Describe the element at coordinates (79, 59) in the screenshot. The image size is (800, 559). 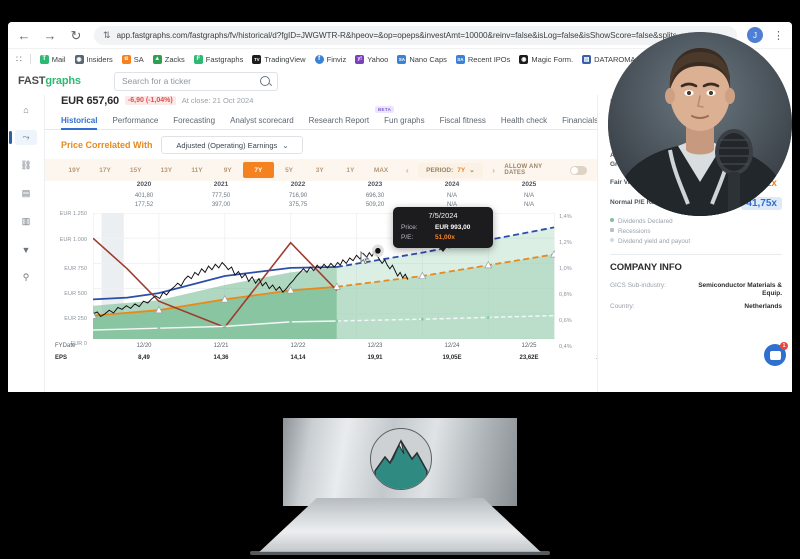
I see `insiders-icon: ◉` at that location.